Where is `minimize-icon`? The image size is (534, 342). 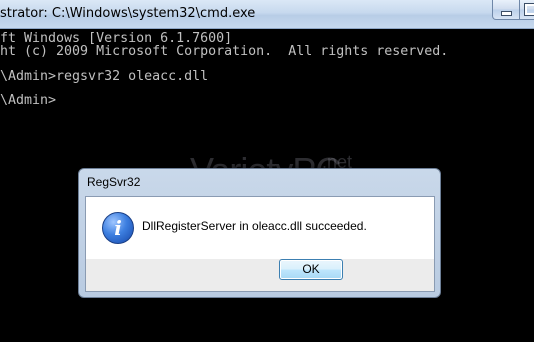 minimize-icon is located at coordinates (506, 13).